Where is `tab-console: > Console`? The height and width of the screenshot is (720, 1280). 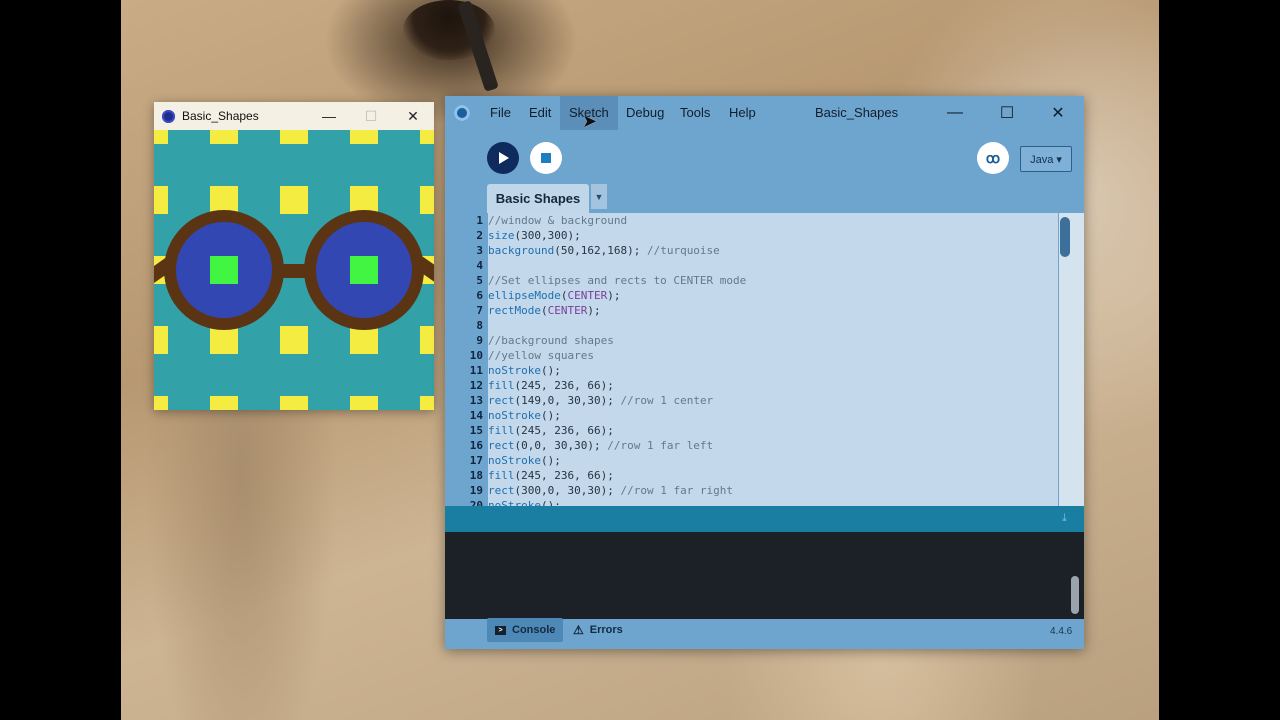
tab-console: > Console is located at coordinates (525, 630).